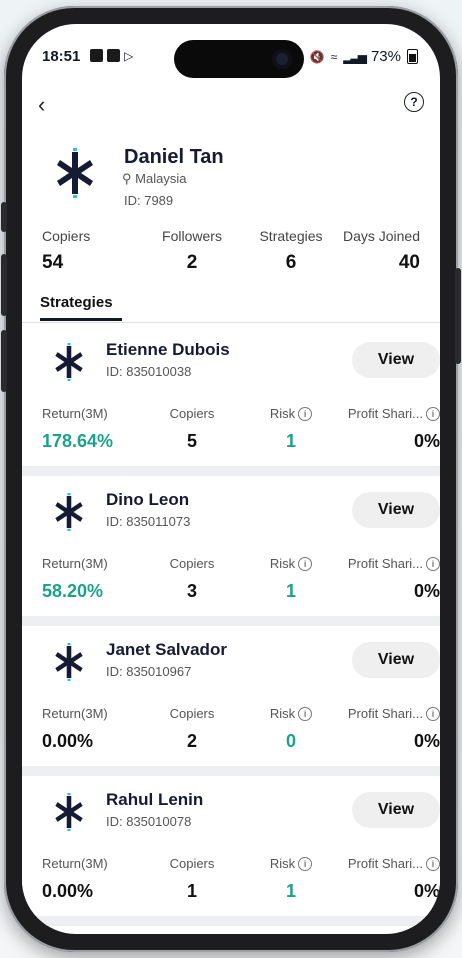 The height and width of the screenshot is (958, 462). What do you see at coordinates (149, 200) in the screenshot?
I see `profile-id: ID: 7989` at bounding box center [149, 200].